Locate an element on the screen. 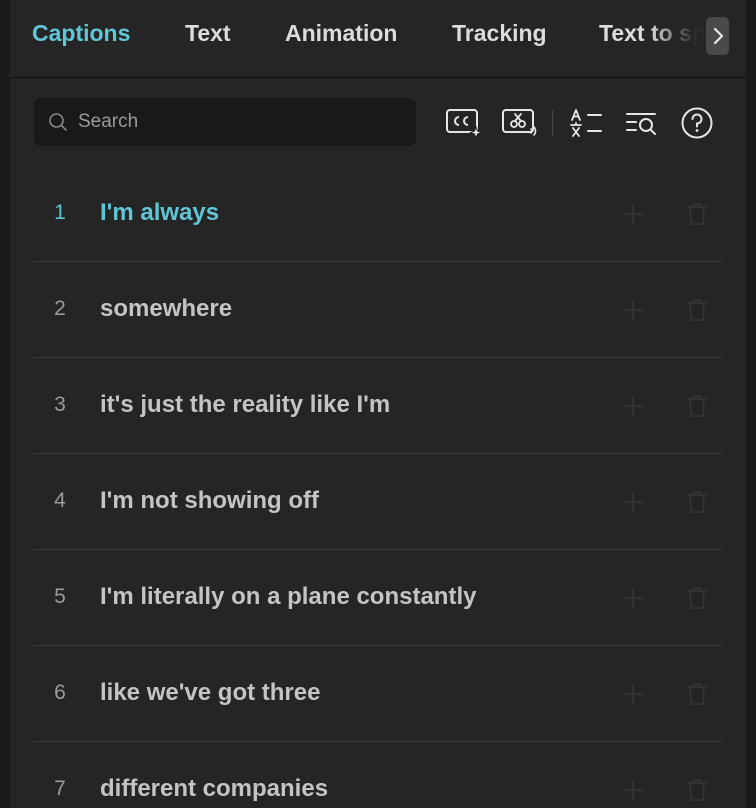 This screenshot has height=808, width=756. search-icon is located at coordinates (58, 122).